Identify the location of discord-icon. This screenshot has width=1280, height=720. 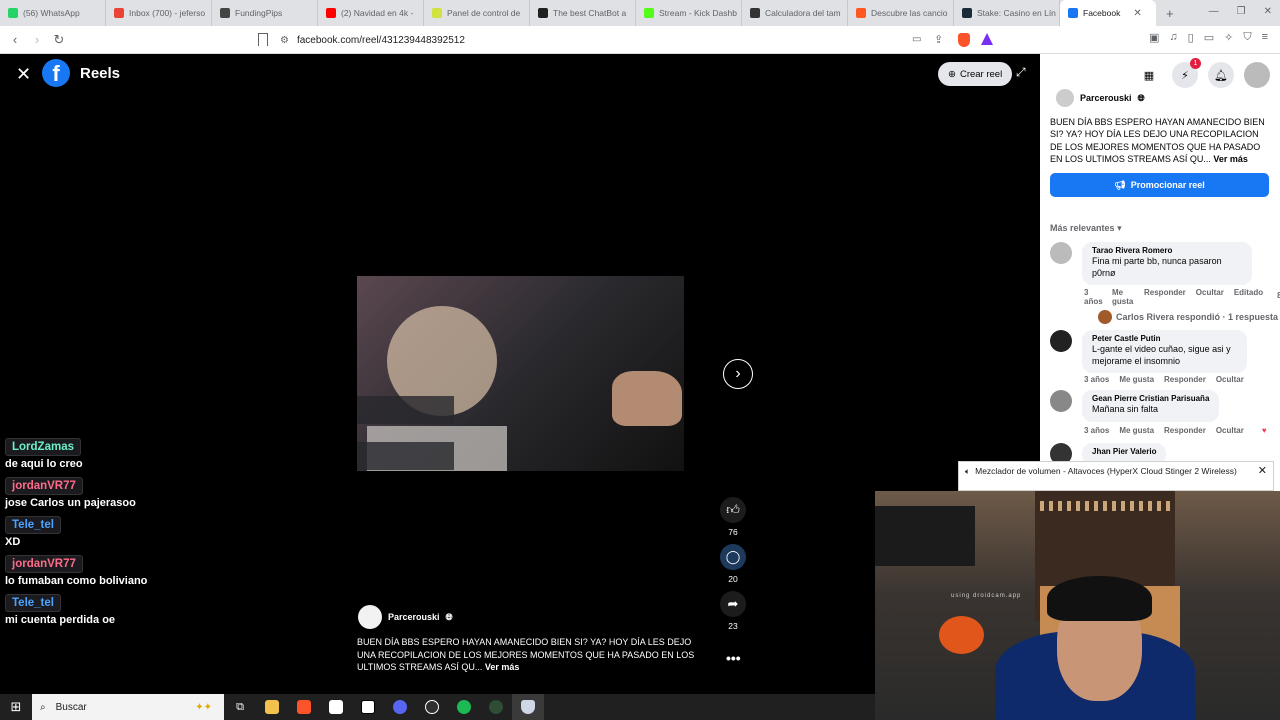
(400, 707).